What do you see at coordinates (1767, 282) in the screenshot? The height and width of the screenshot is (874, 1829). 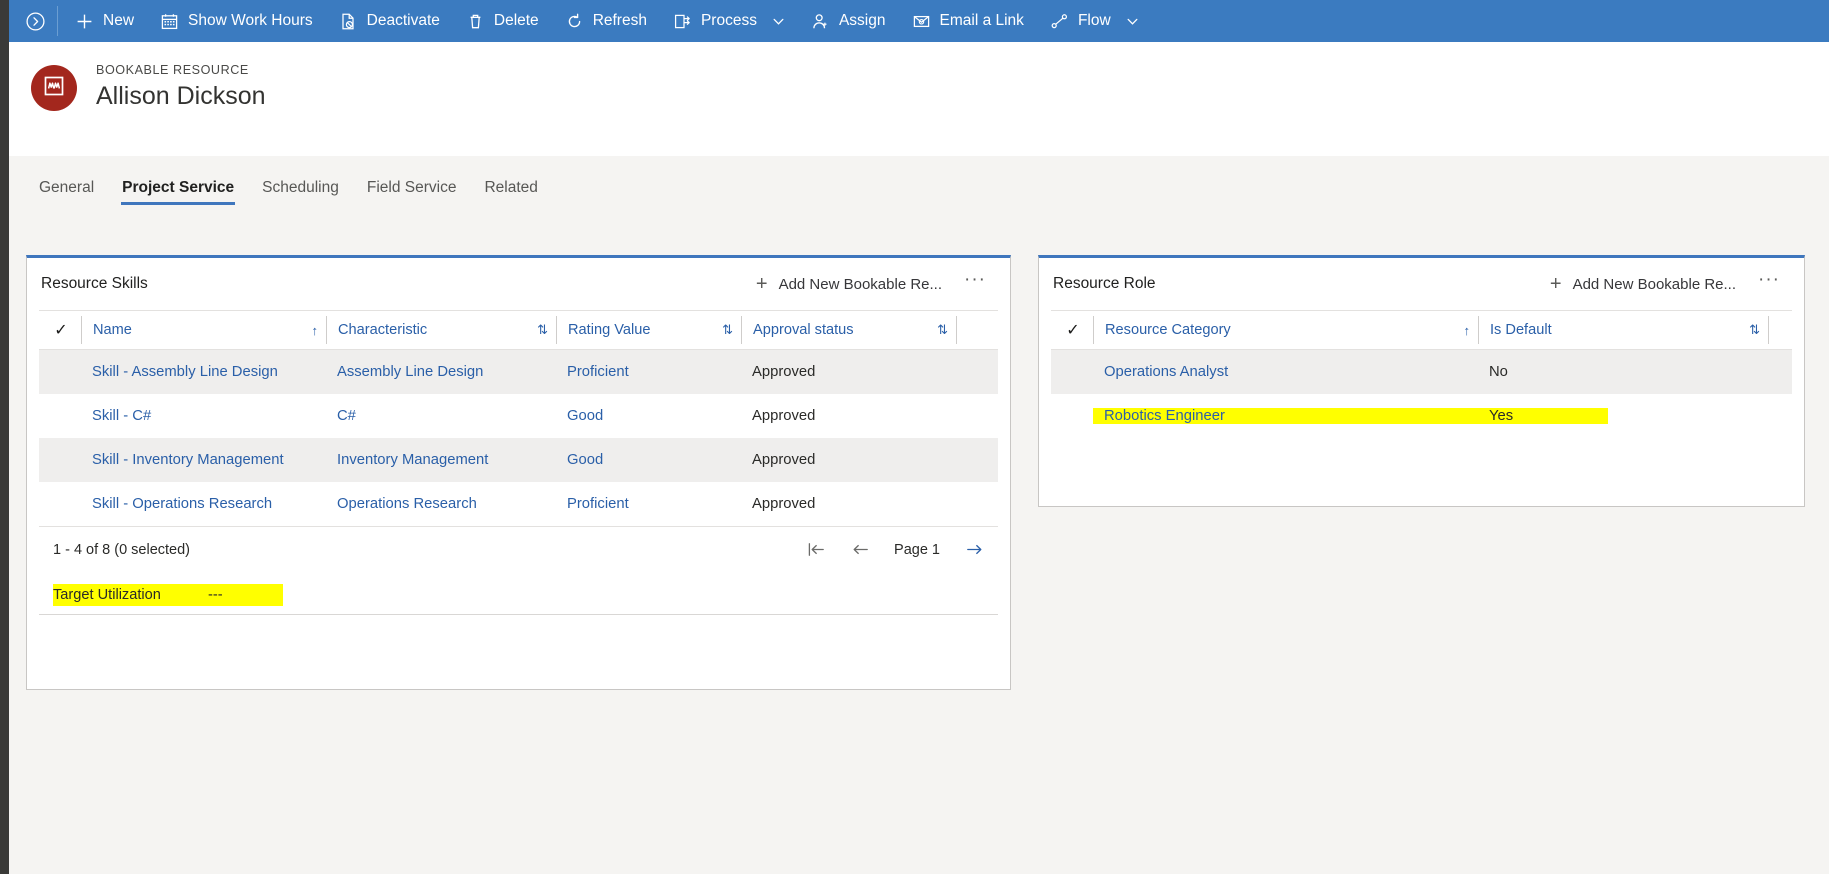 I see `resource-role-more-commands-button: ···` at bounding box center [1767, 282].